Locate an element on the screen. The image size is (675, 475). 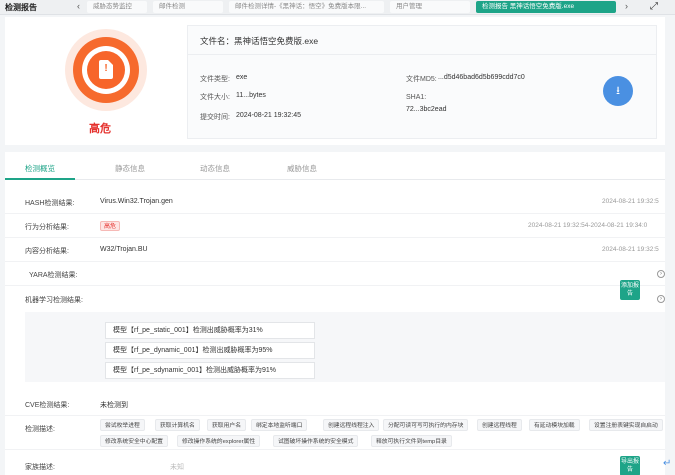
result-row-content: 内容分析结果: W32/Trojan.BU 2024-08-21 19:32:5 is located at coordinates (335, 250).